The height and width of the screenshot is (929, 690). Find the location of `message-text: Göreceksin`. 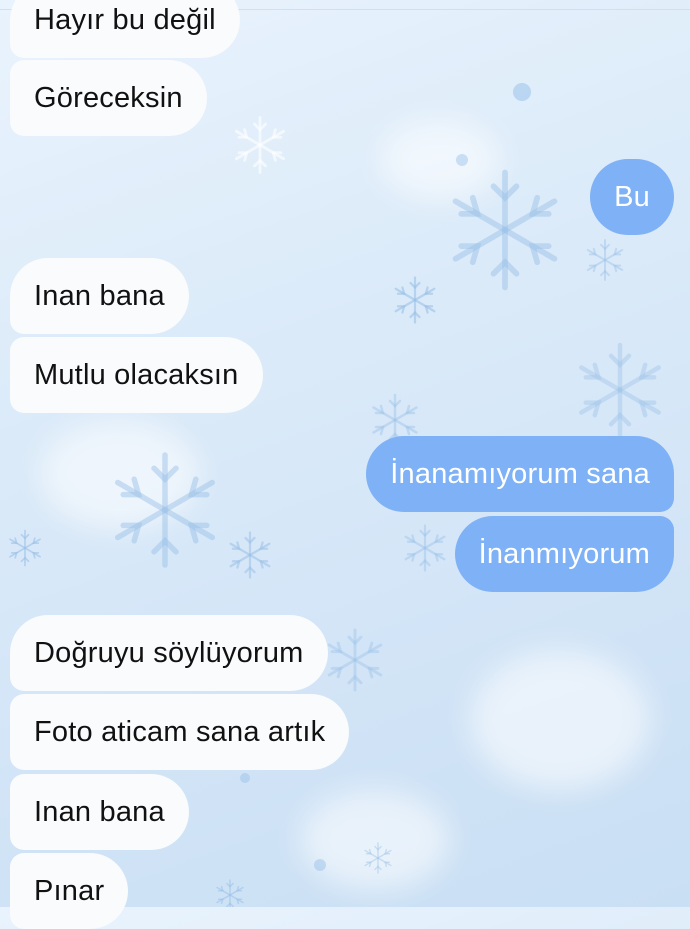

message-text: Göreceksin is located at coordinates (108, 97).